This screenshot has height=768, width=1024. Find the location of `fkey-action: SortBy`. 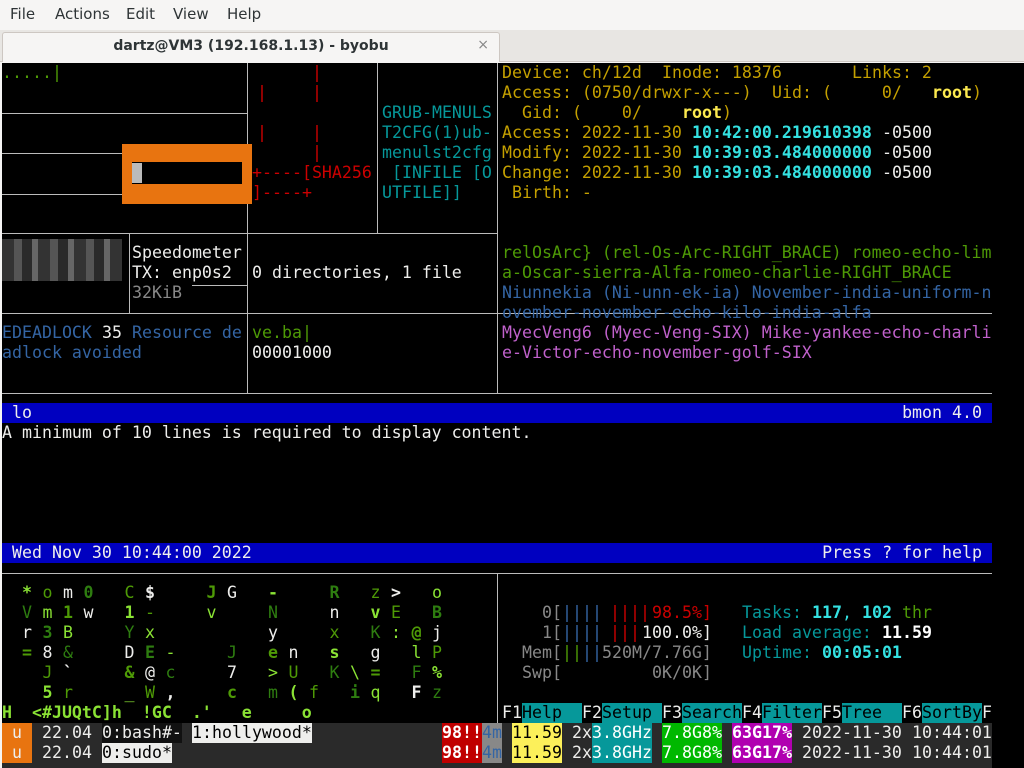

fkey-action: SortBy is located at coordinates (952, 713).